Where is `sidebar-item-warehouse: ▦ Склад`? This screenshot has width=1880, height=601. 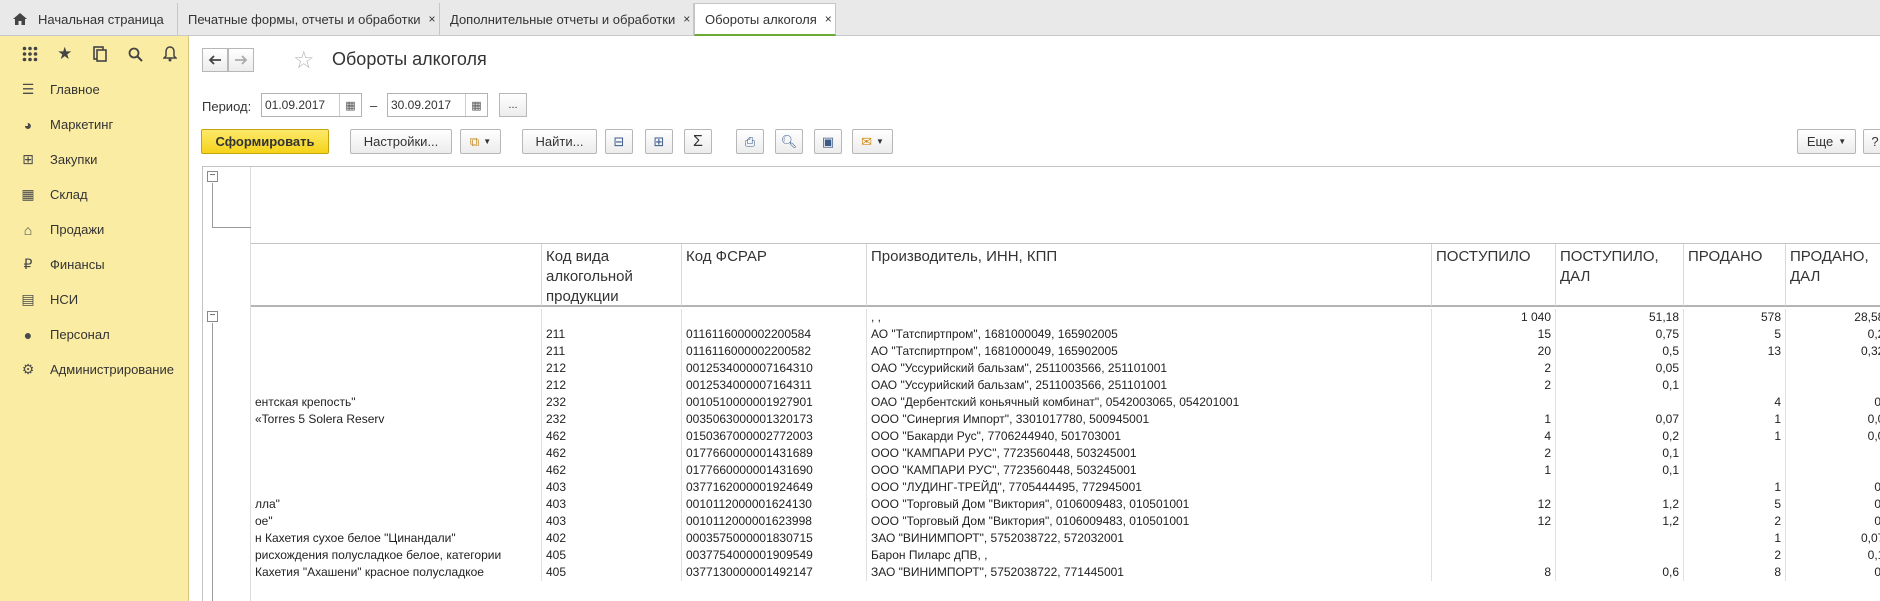
sidebar-item-warehouse: ▦ Склад is located at coordinates (94, 194).